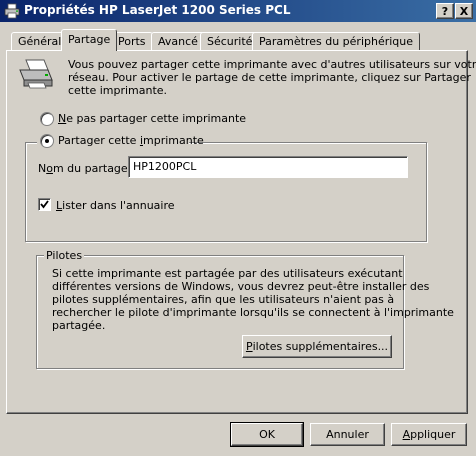  Describe the element at coordinates (336, 41) in the screenshot. I see `tab-device-settings: Paramètres du périphérique` at that location.